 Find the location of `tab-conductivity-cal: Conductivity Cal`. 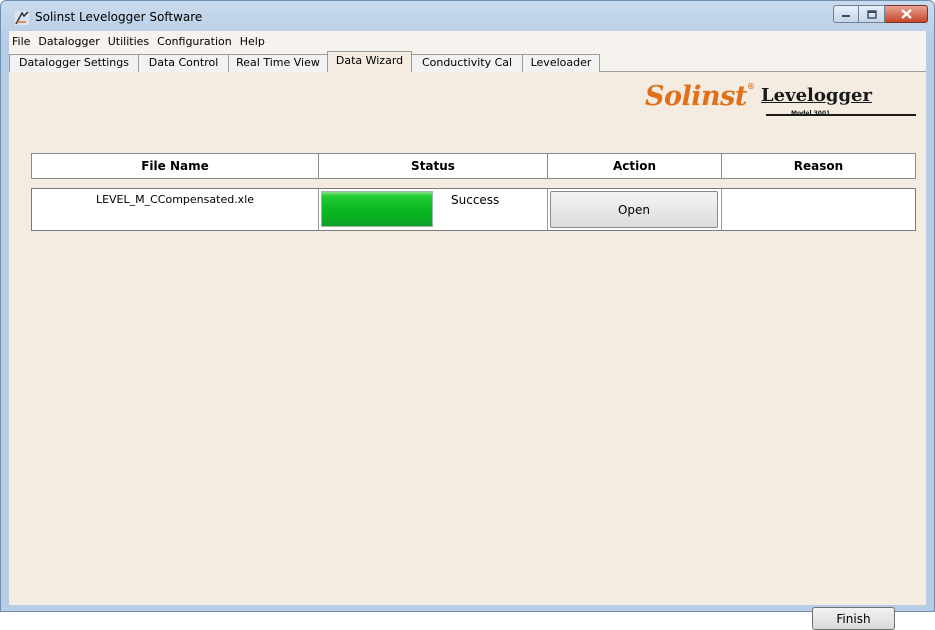

tab-conductivity-cal: Conductivity Cal is located at coordinates (467, 63).